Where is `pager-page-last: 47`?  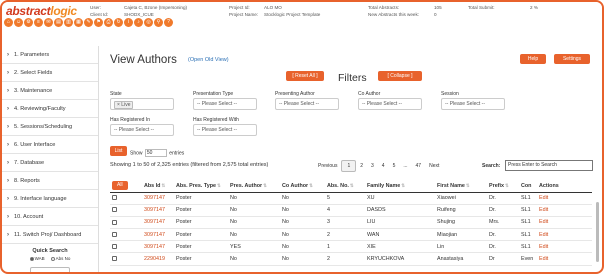
pager-page-last: 47 is located at coordinates (419, 166).